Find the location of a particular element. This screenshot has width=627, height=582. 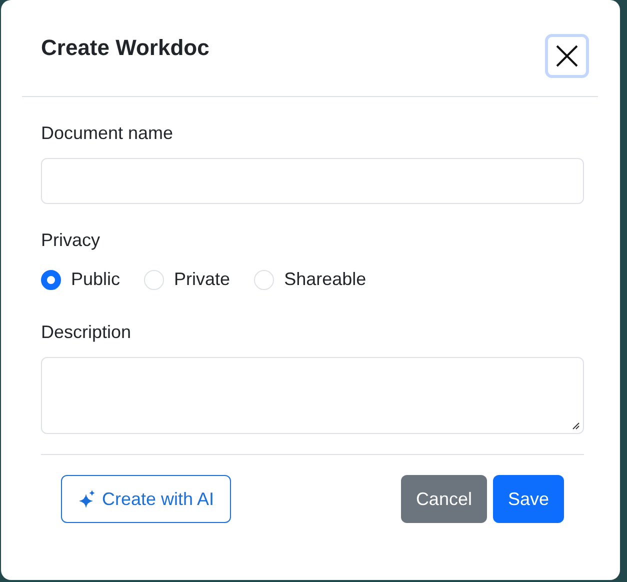

field-label: Document name is located at coordinates (107, 133).